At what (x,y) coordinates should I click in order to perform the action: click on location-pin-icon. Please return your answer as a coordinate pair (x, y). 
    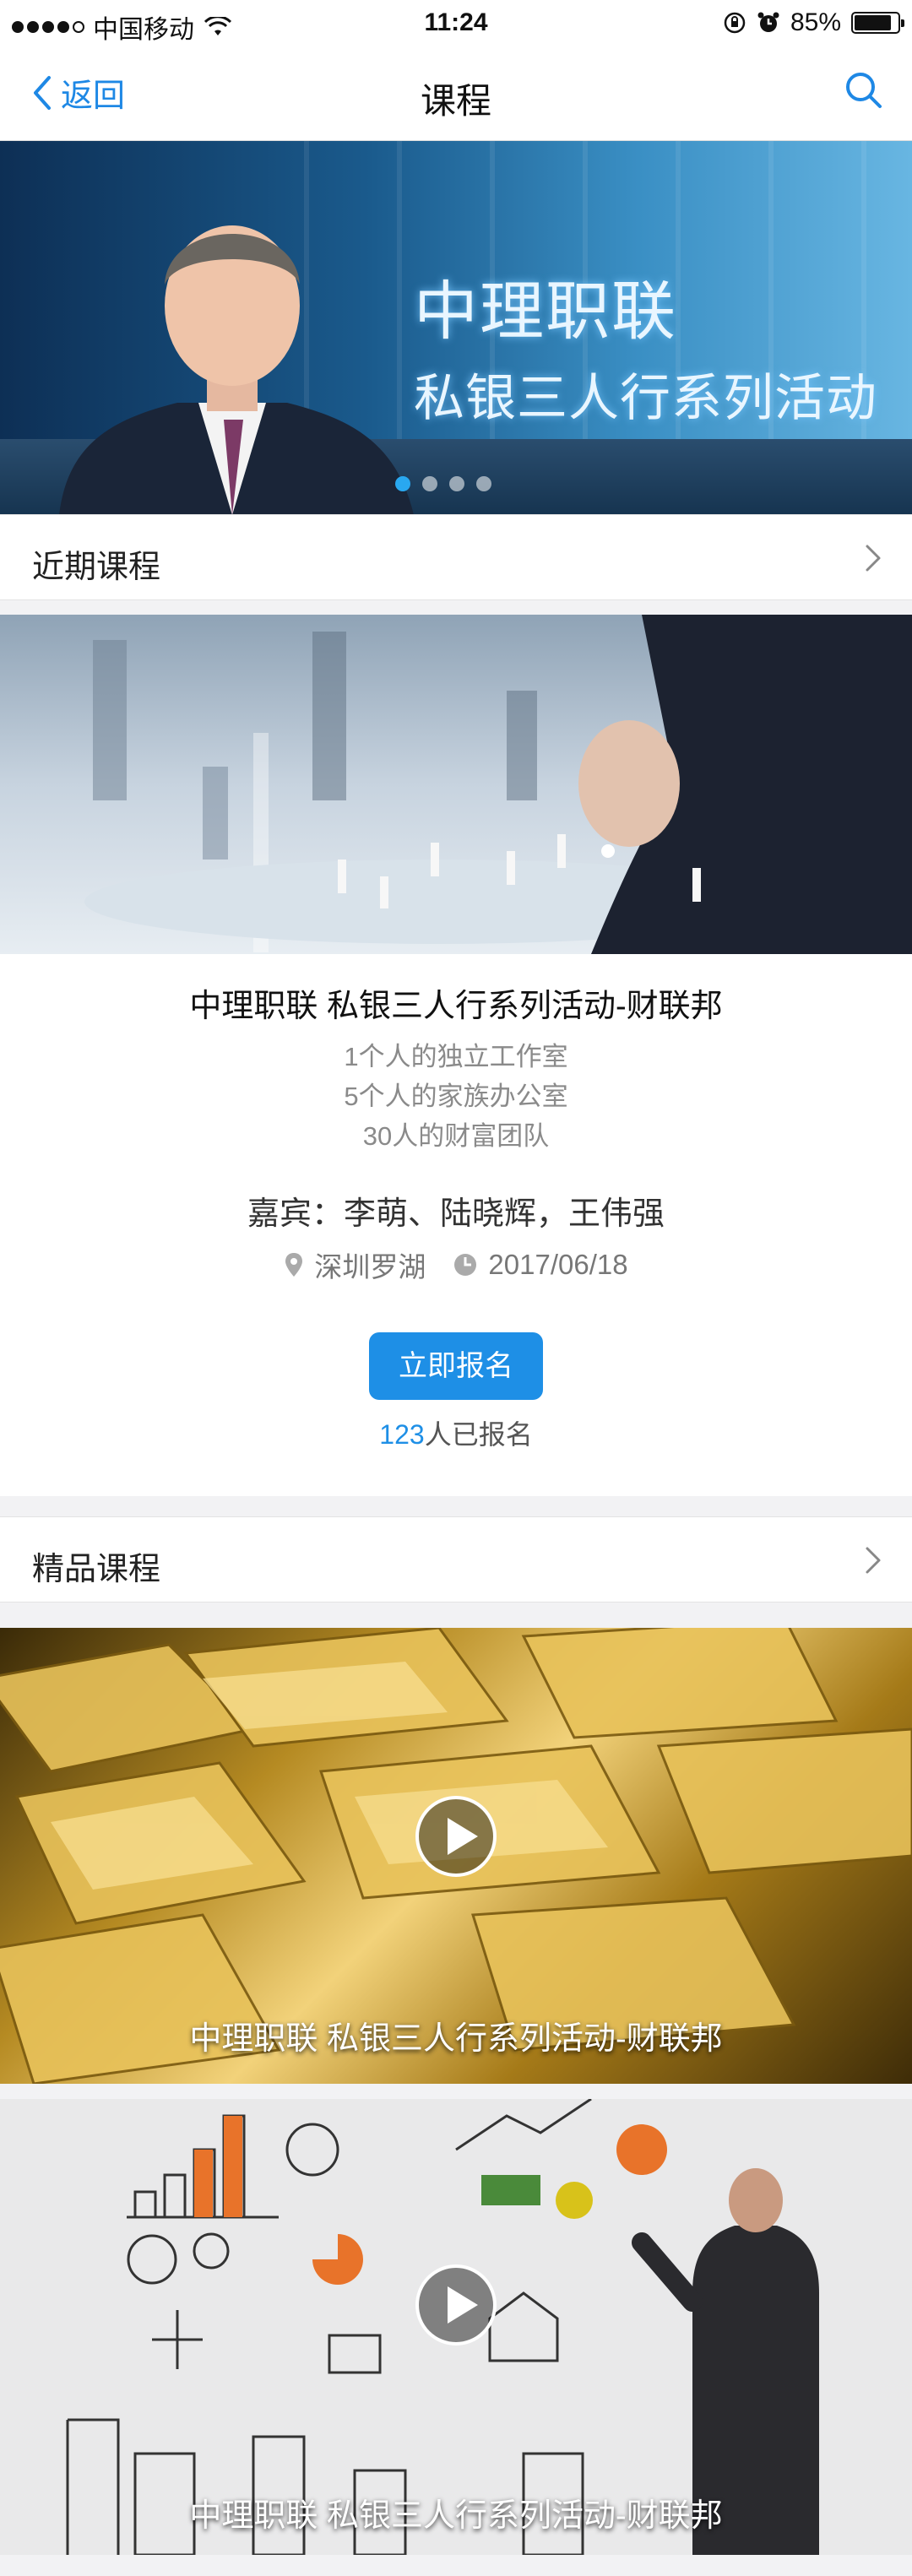
    Looking at the image, I should click on (294, 1265).